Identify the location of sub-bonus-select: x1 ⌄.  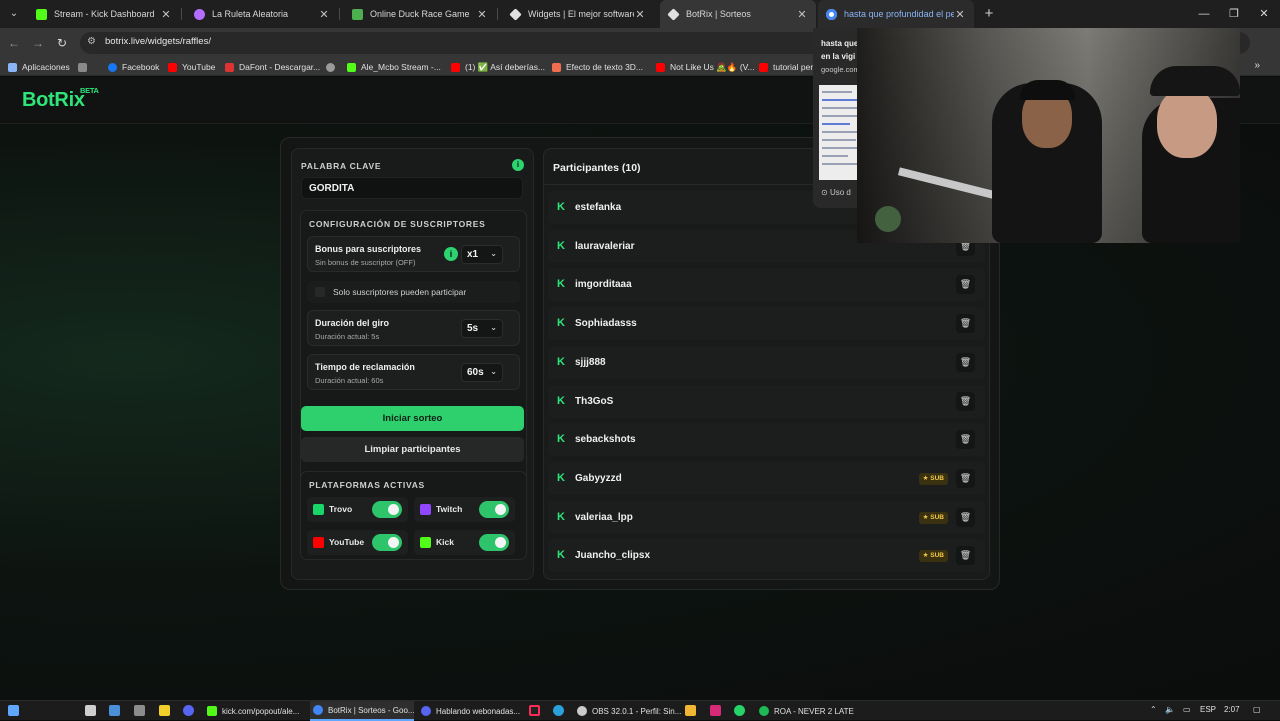
(482, 254).